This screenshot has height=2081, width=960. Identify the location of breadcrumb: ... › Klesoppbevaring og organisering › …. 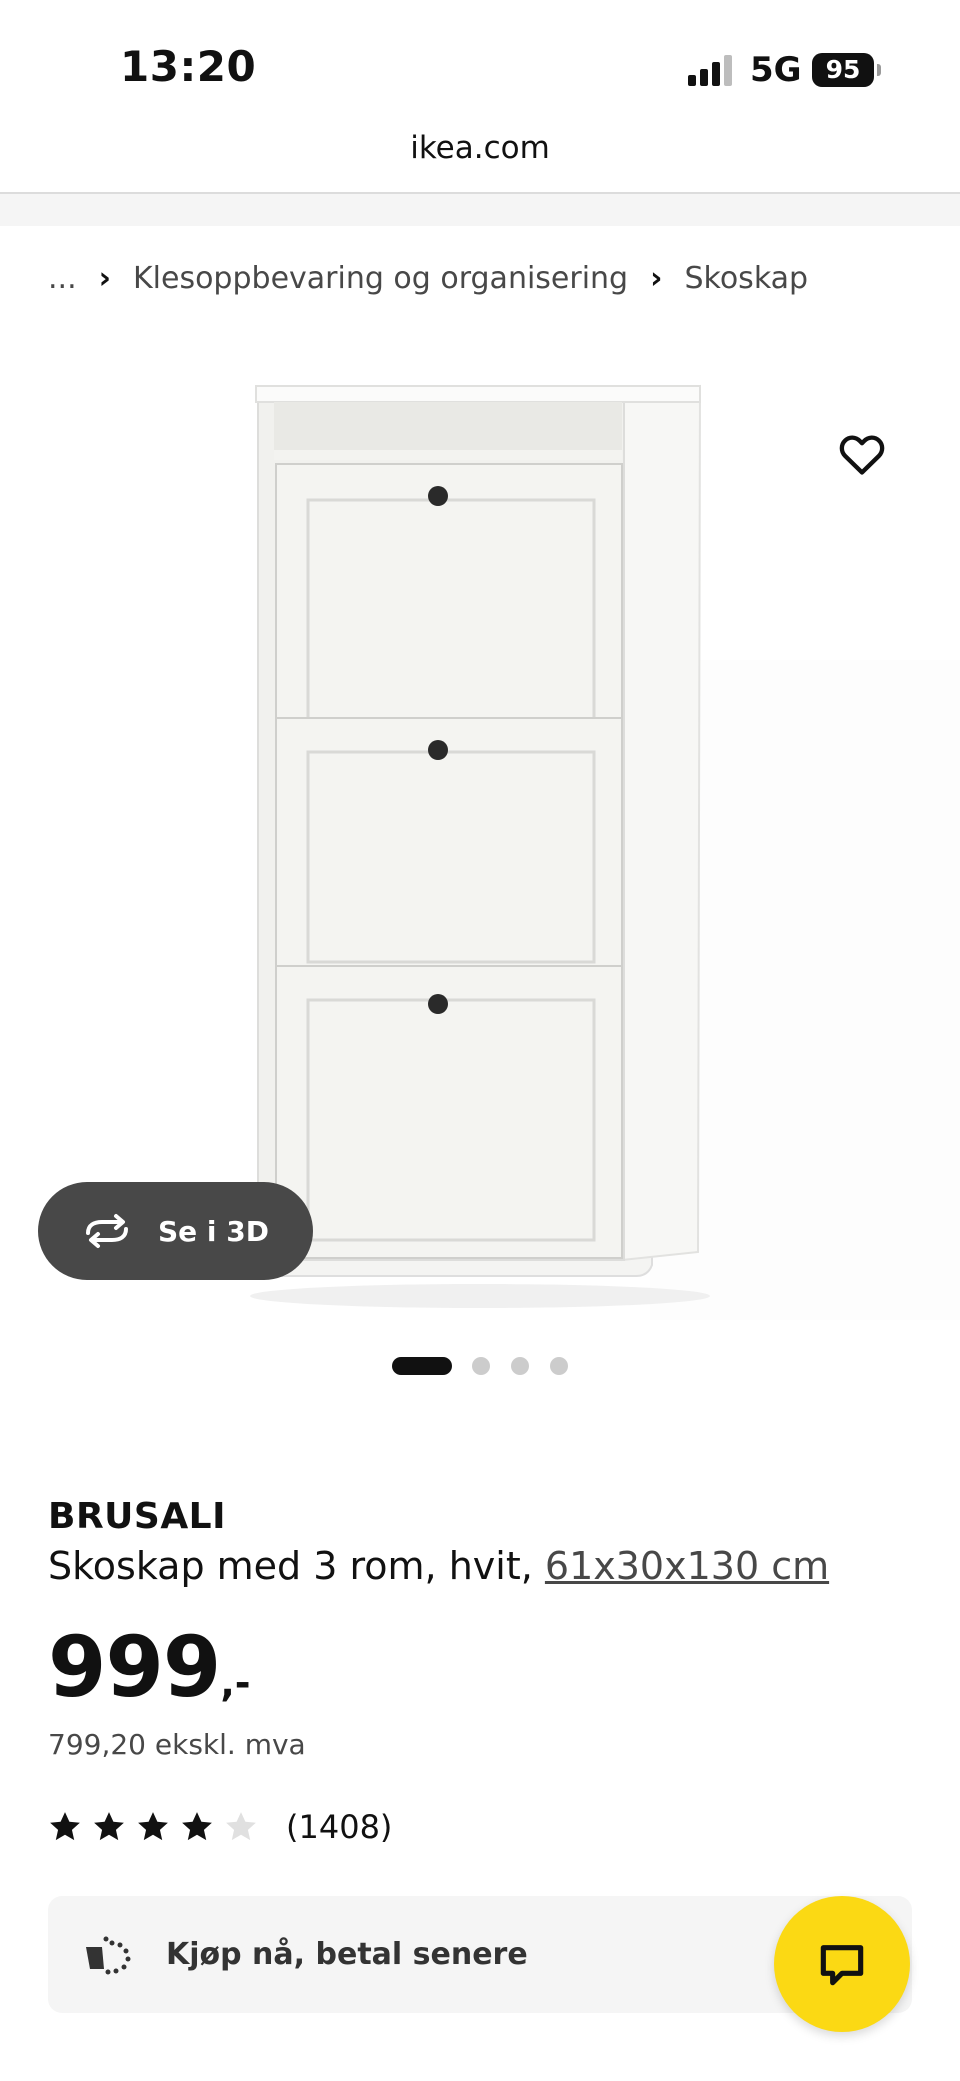
(428, 278).